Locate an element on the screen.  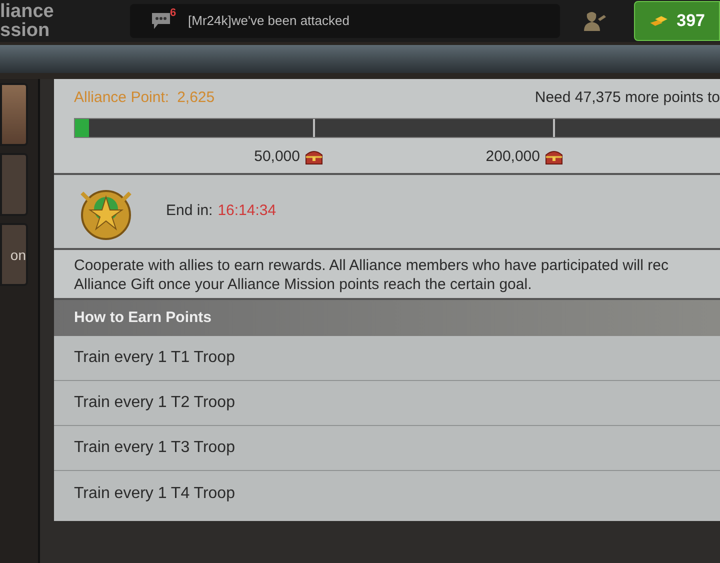
screen-title: ssion is located at coordinates (25, 30).